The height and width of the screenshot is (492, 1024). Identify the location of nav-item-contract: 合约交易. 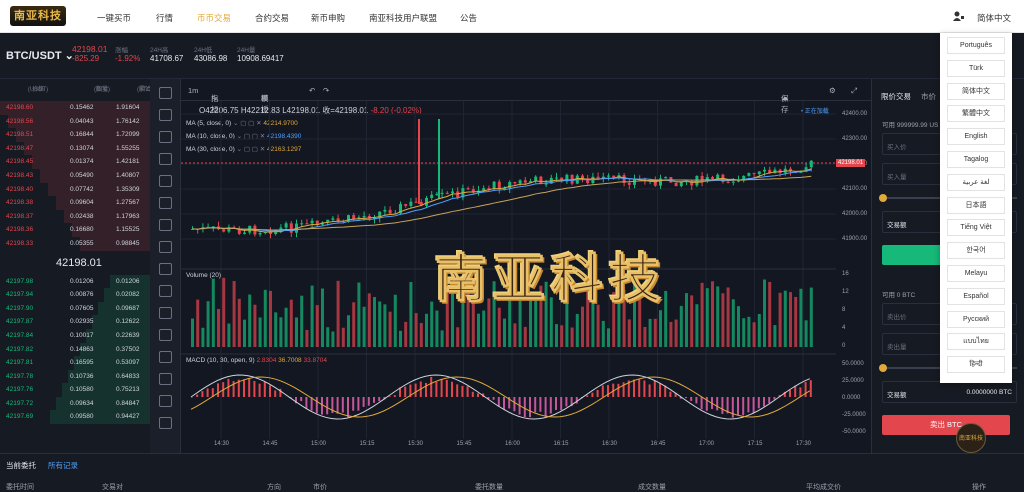
(272, 18).